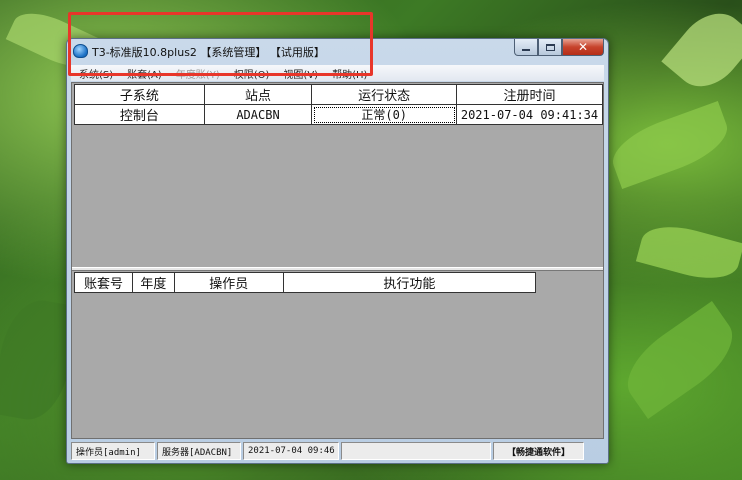 This screenshot has width=742, height=480. I want to click on minimize-button, so click(526, 47).